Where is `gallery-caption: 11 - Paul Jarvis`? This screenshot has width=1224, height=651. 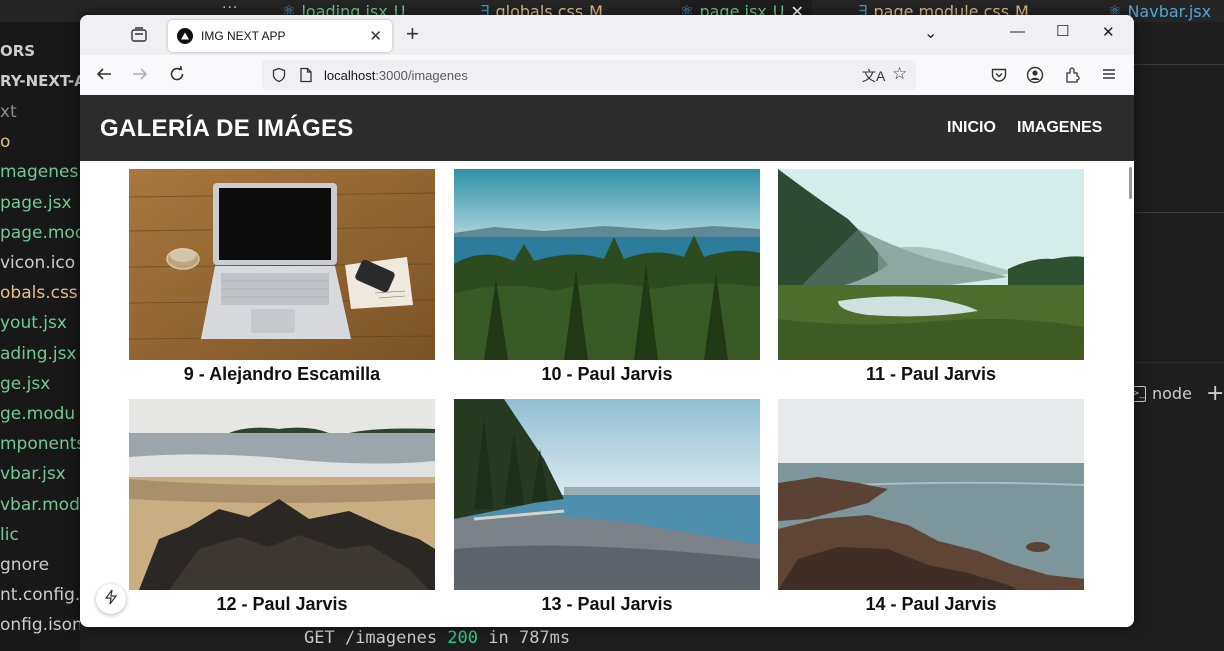 gallery-caption: 11 - Paul Jarvis is located at coordinates (931, 374).